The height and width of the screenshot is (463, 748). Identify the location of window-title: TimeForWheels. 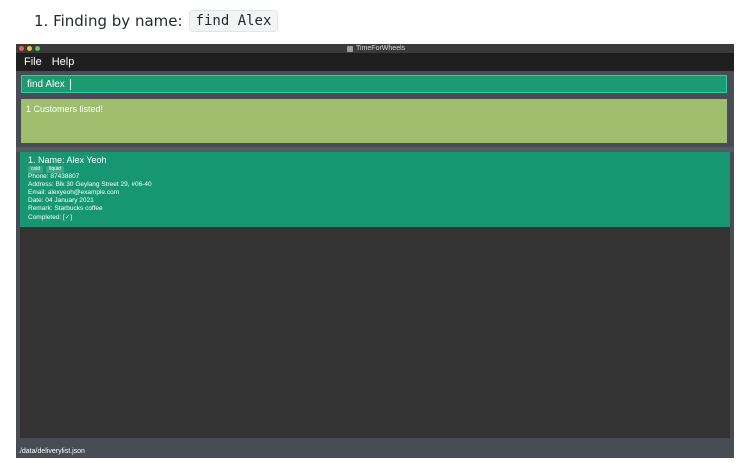
(376, 48).